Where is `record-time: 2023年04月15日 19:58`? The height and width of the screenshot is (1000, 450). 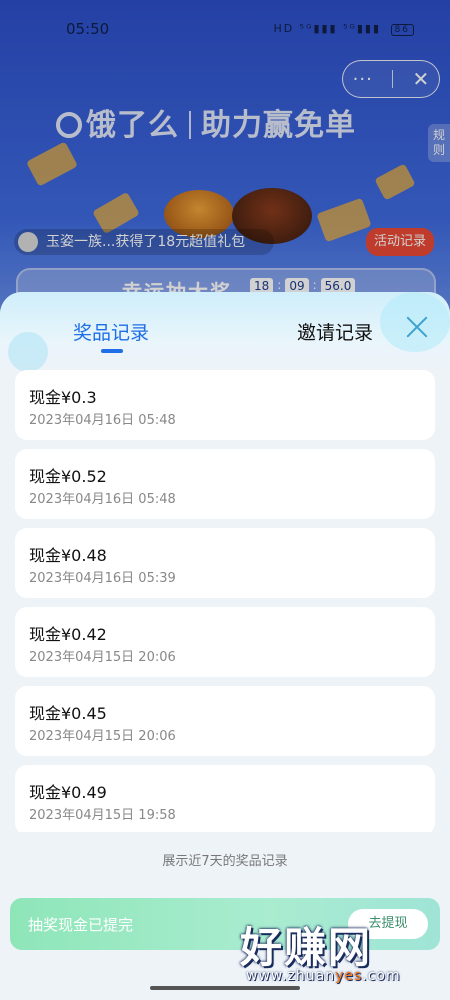 record-time: 2023年04月15日 19:58 is located at coordinates (102, 815).